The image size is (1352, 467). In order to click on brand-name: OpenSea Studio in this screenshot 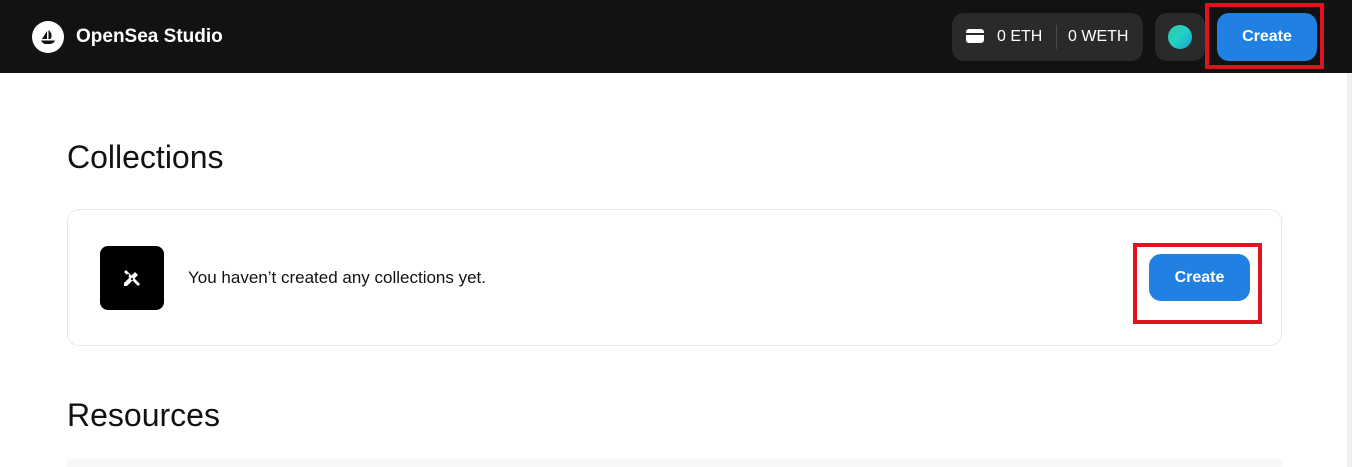, I will do `click(149, 37)`.